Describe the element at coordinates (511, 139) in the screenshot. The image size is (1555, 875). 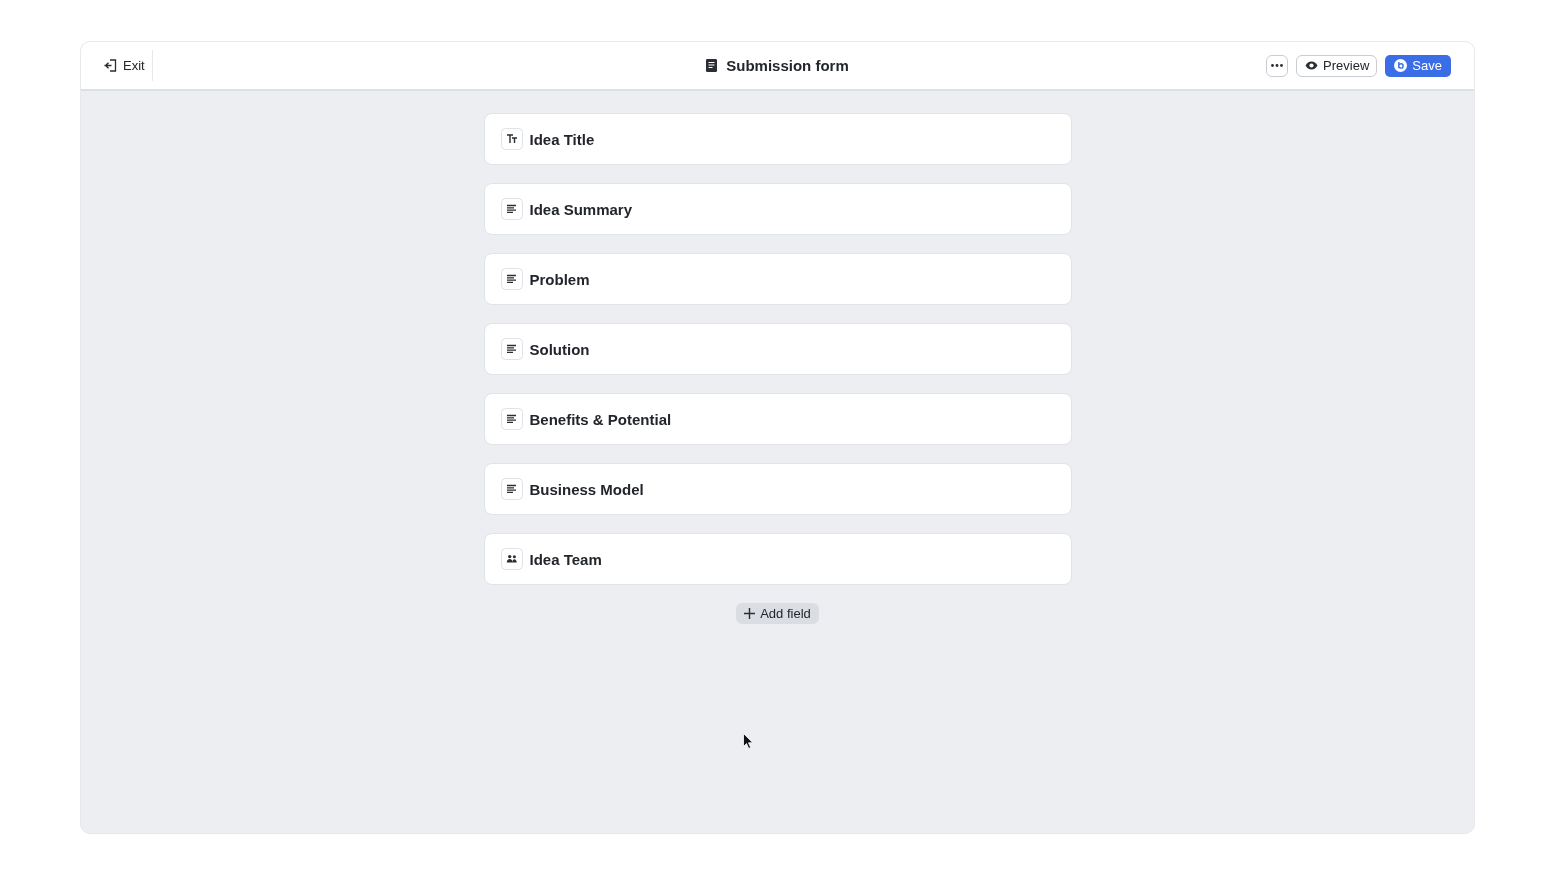
I see `text-type-icon` at that location.